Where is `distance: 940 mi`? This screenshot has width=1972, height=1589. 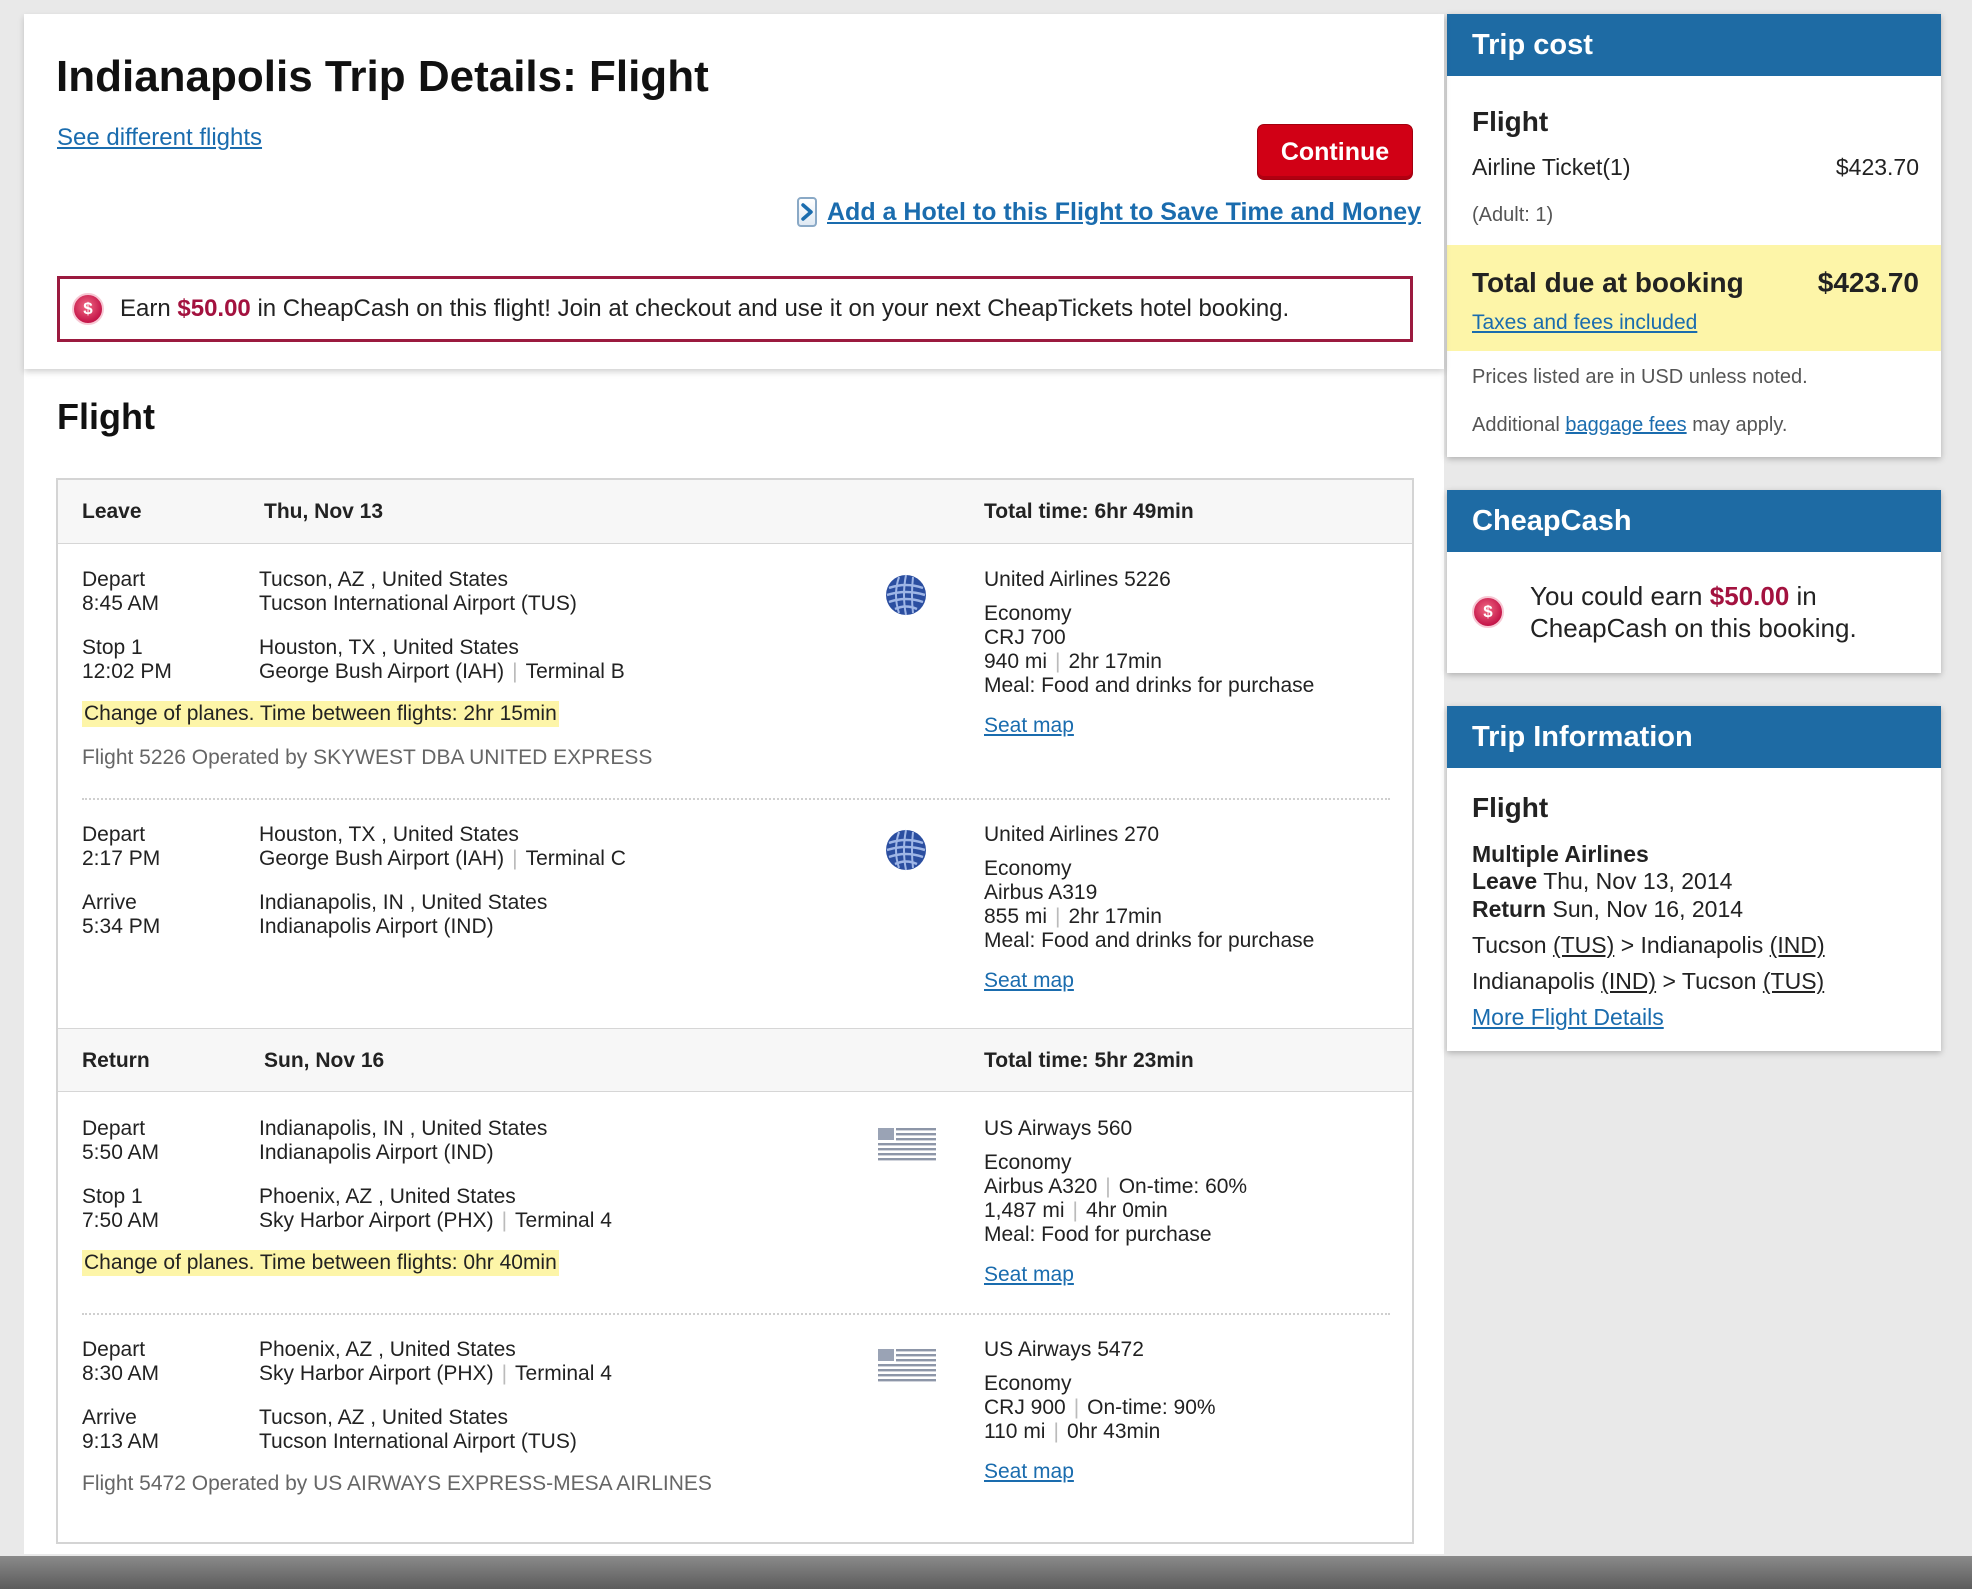
distance: 940 mi is located at coordinates (1016, 661).